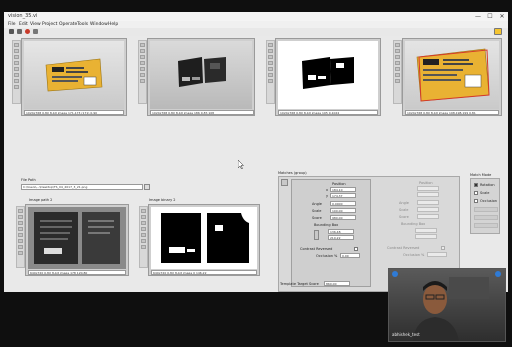 Image resolution: width=512 pixels, height=347 pixels. Describe the element at coordinates (35, 31) in the screenshot. I see `pause-icon` at that location.